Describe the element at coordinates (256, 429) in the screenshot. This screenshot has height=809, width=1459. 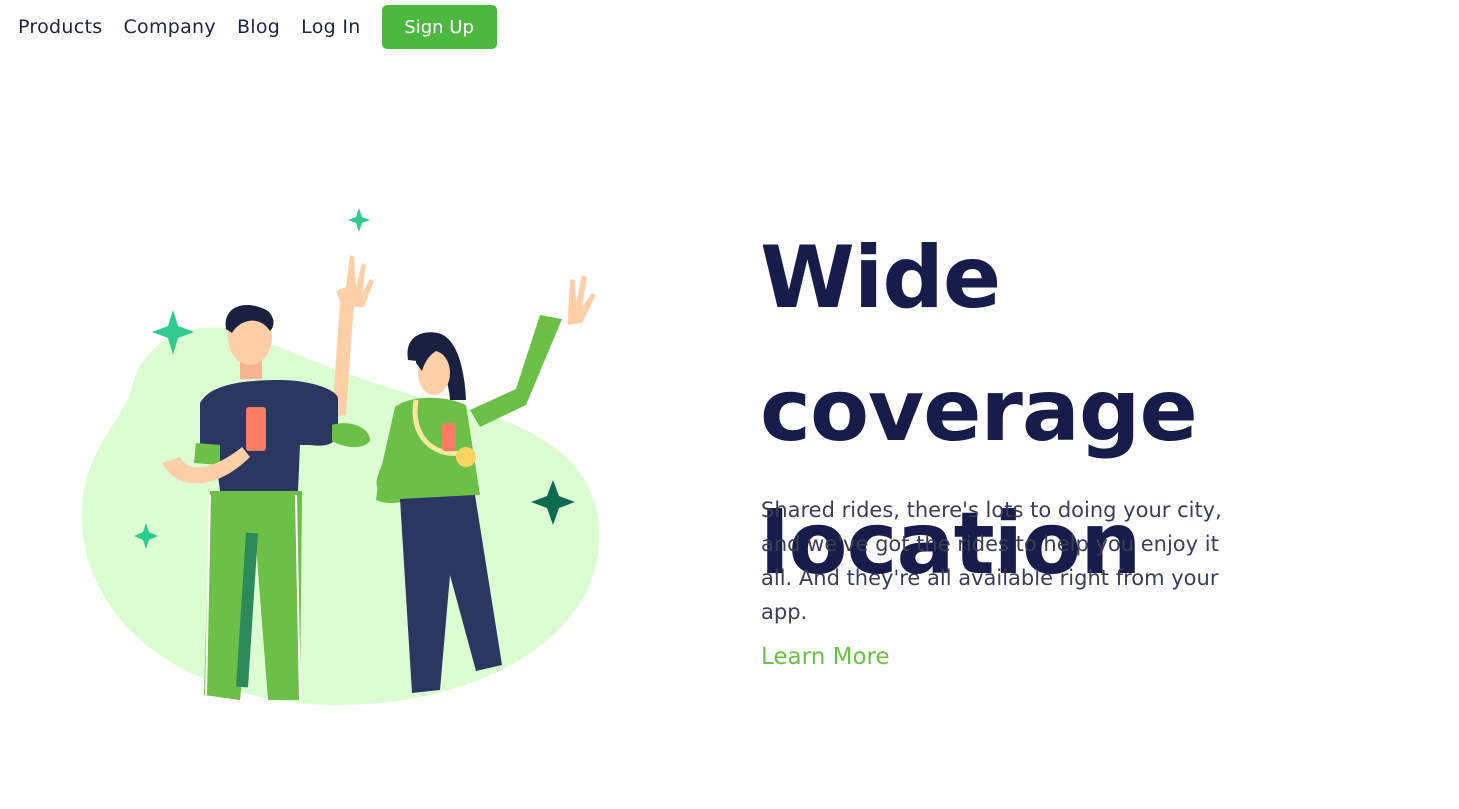
I see `phone-icon` at that location.